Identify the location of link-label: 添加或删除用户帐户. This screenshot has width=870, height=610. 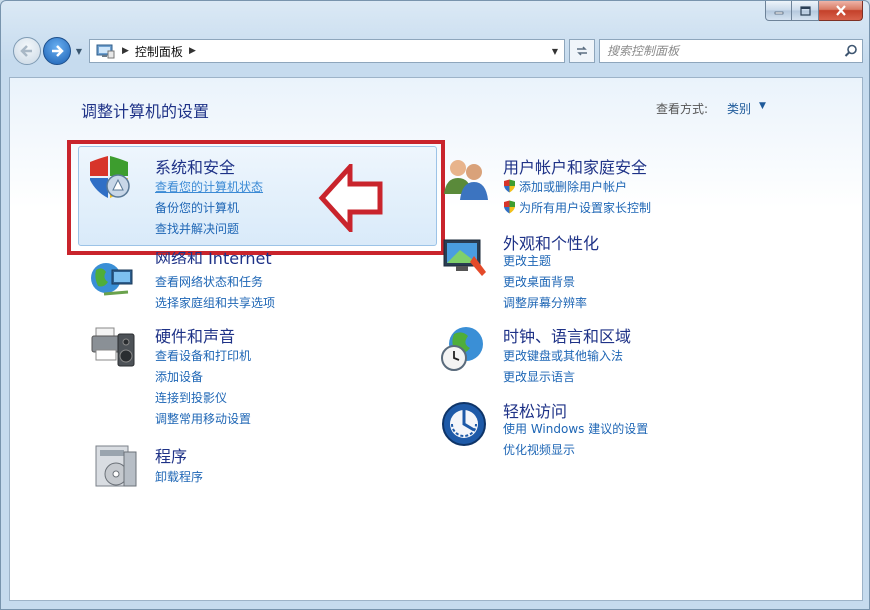
(573, 187).